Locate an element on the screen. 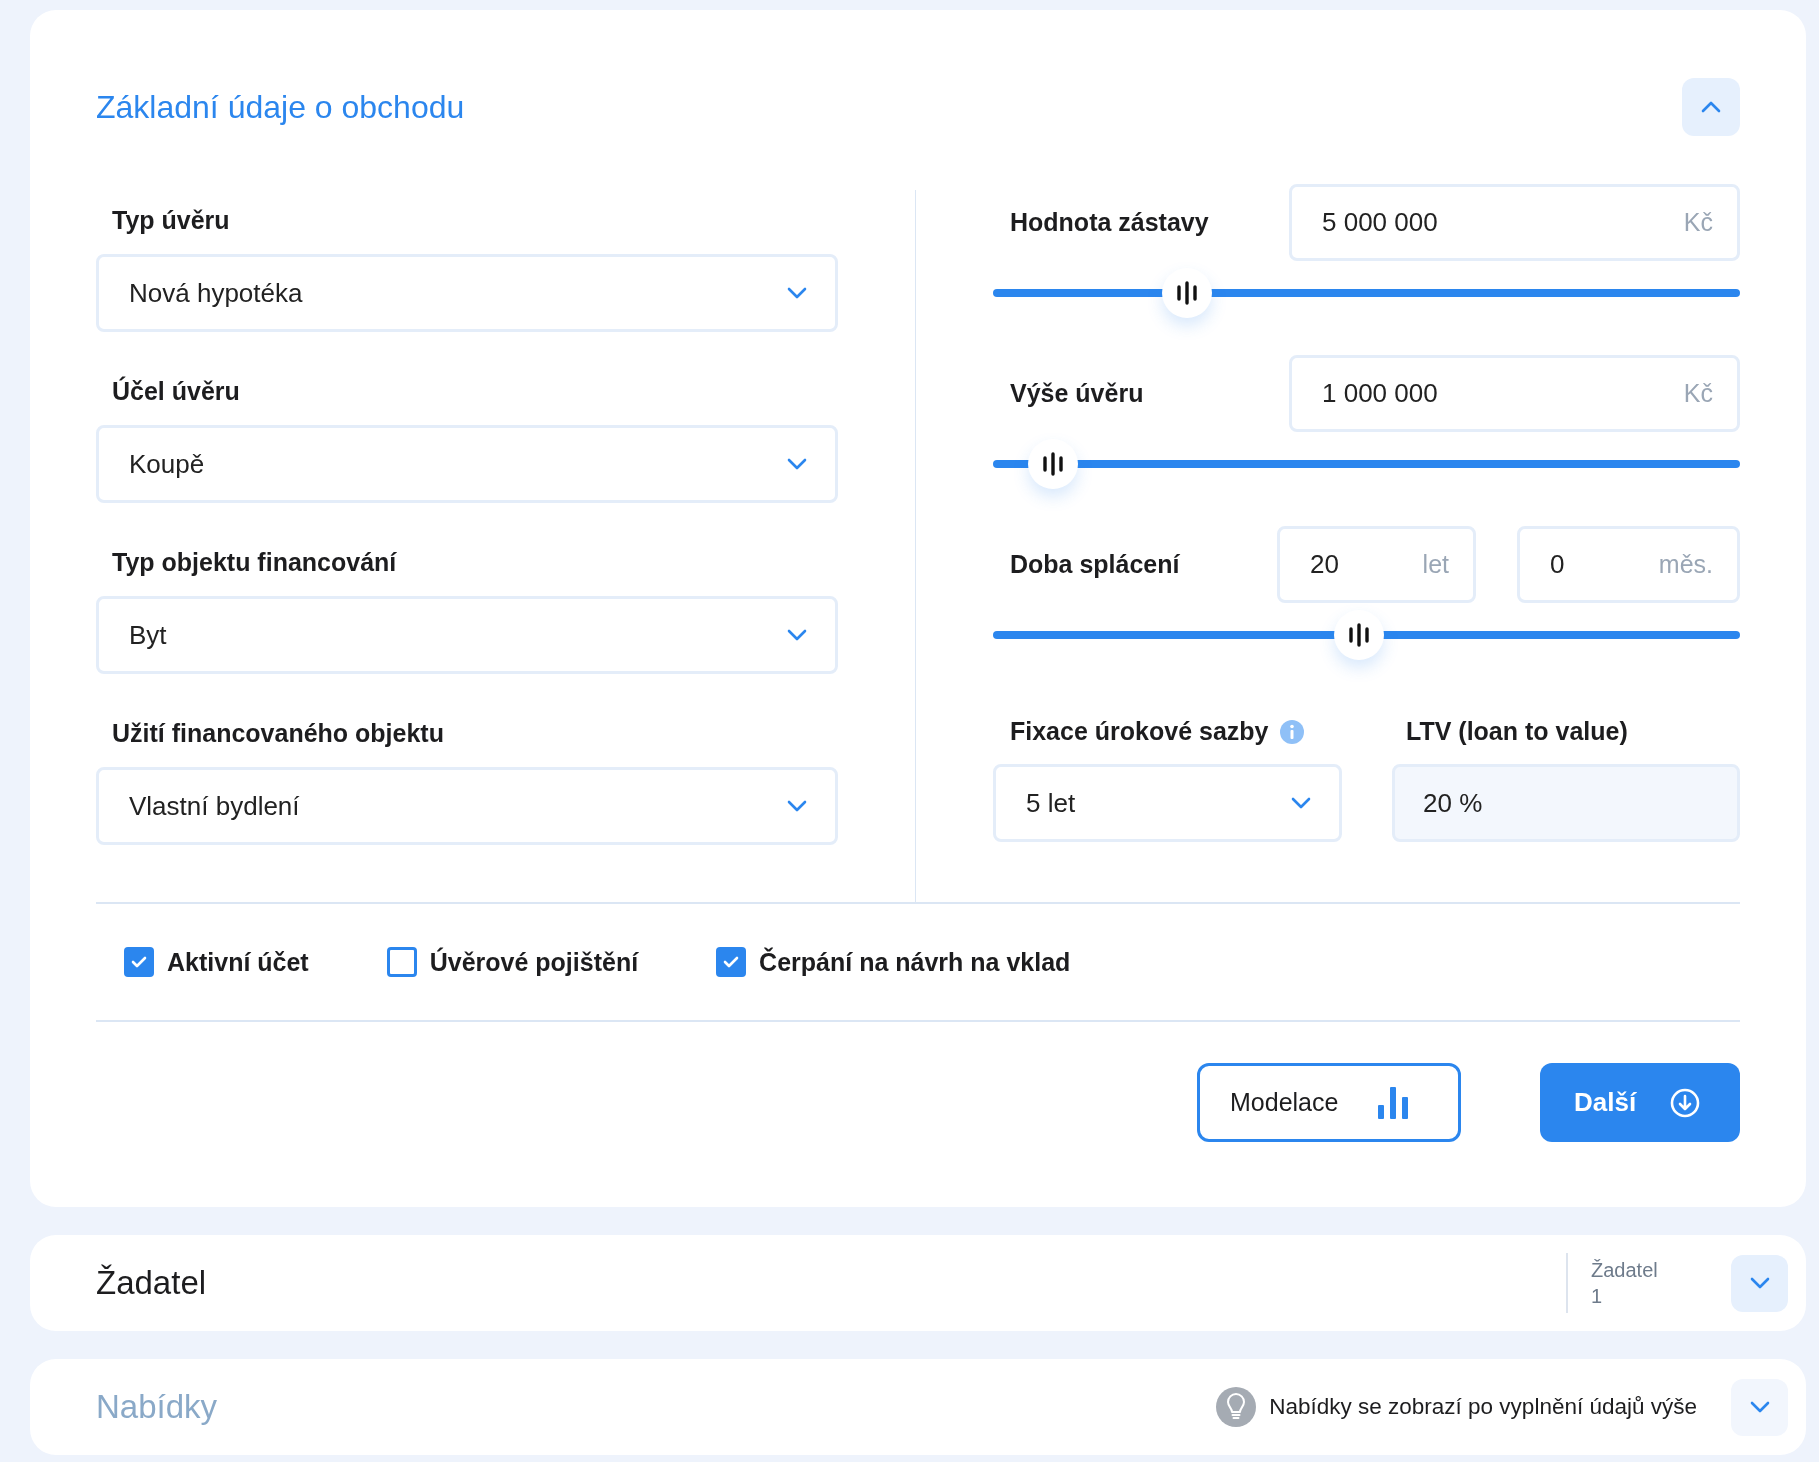 The image size is (1819, 1462). section-title: Žadatel is located at coordinates (152, 1283).